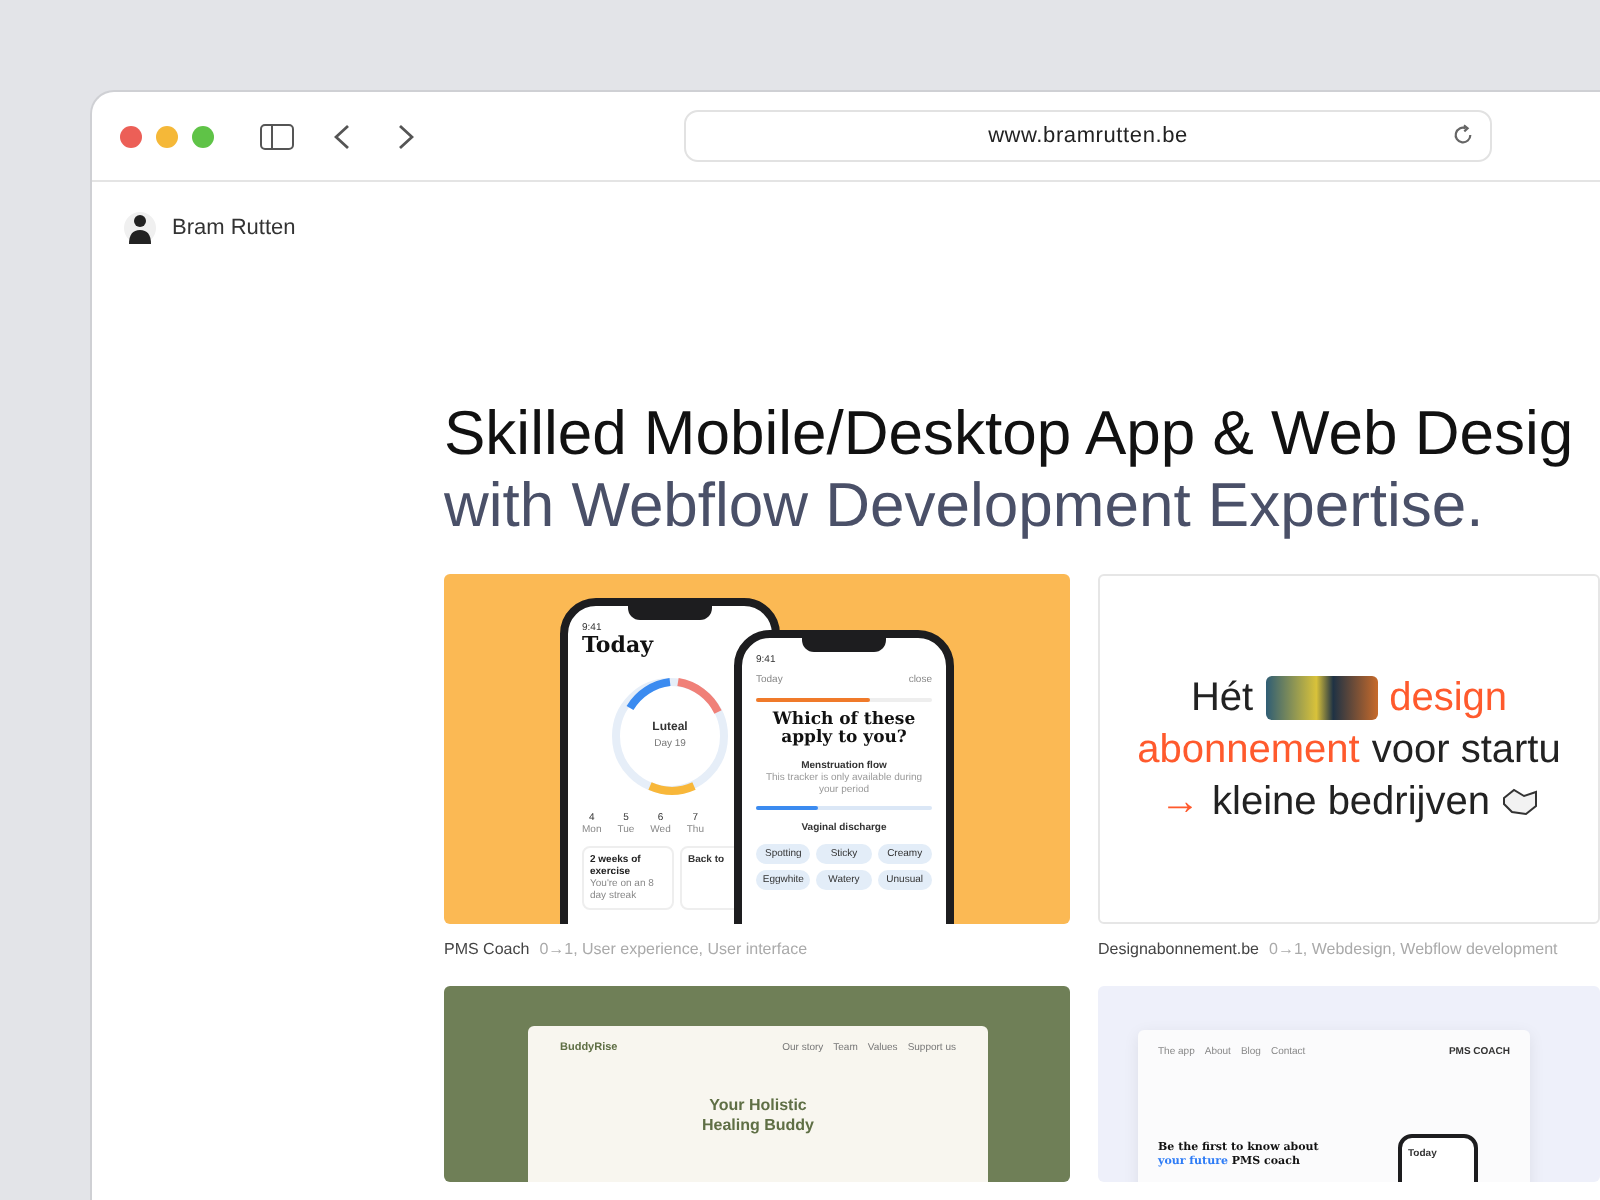  What do you see at coordinates (673, 949) in the screenshot?
I see `project-tags: 0→1, User experience, User interface` at bounding box center [673, 949].